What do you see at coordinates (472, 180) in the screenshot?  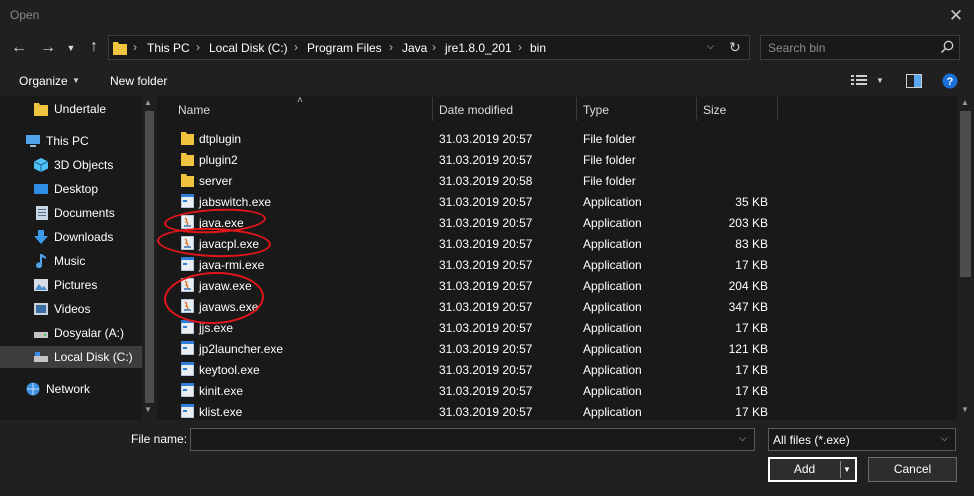 I see `table-row: server 31.03.2019 20:58 File folder` at bounding box center [472, 180].